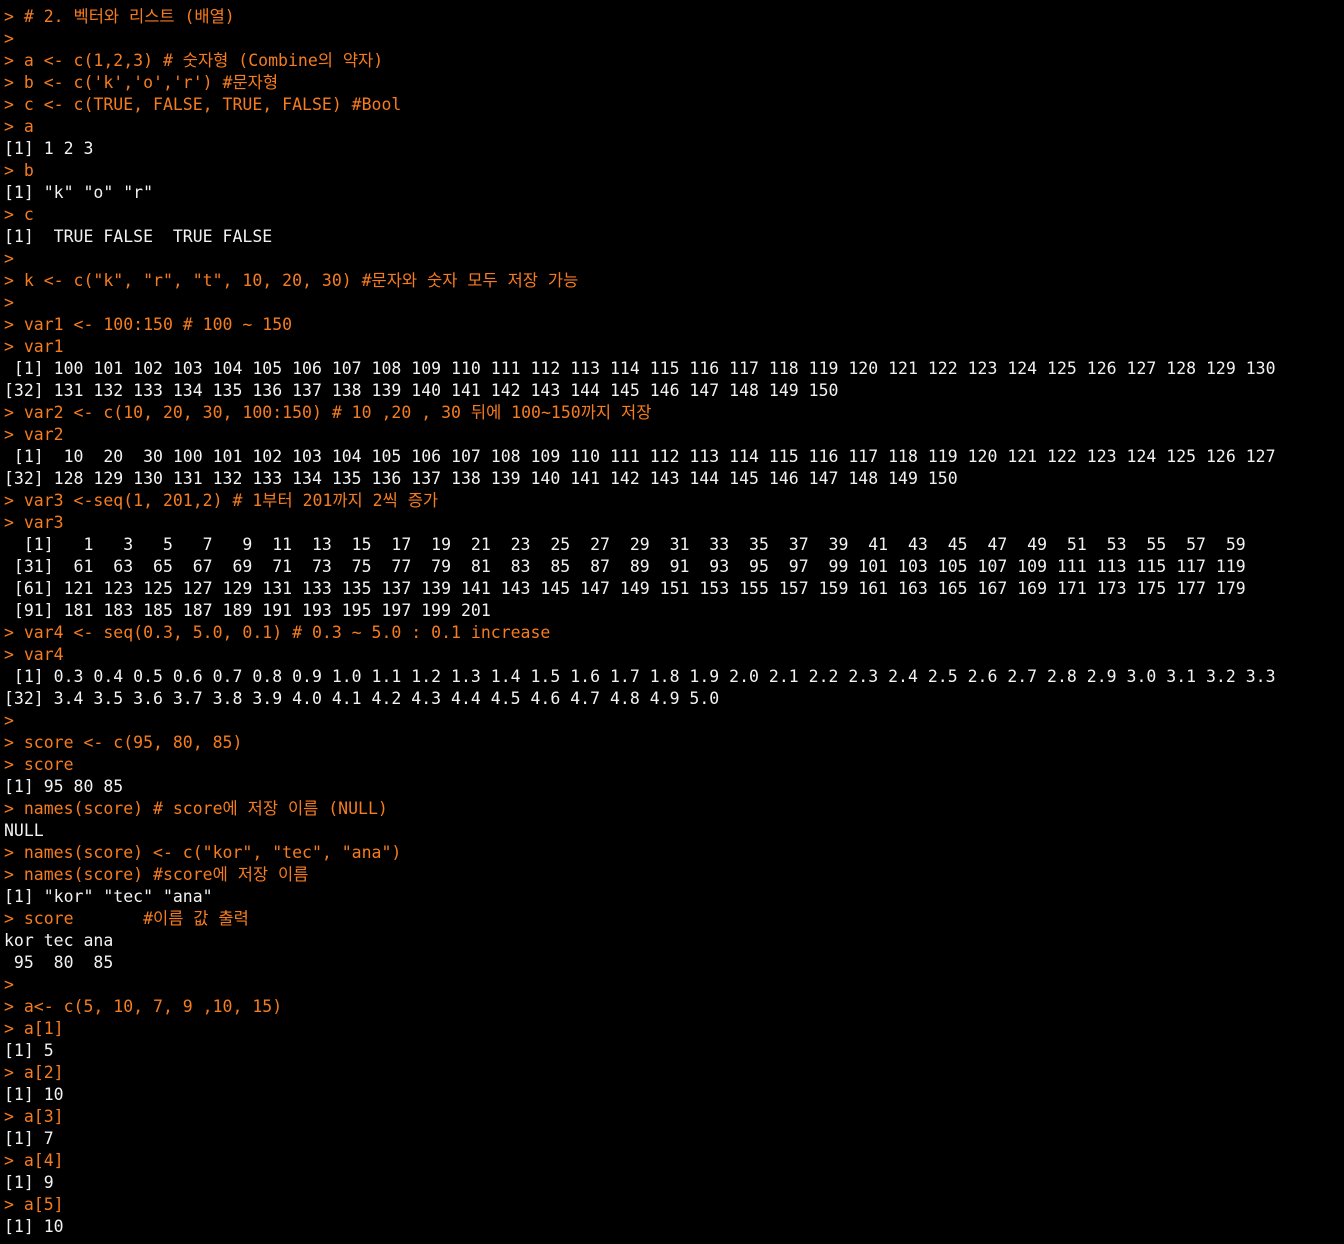  What do you see at coordinates (39, 764) in the screenshot?
I see `console-input-line: > score` at bounding box center [39, 764].